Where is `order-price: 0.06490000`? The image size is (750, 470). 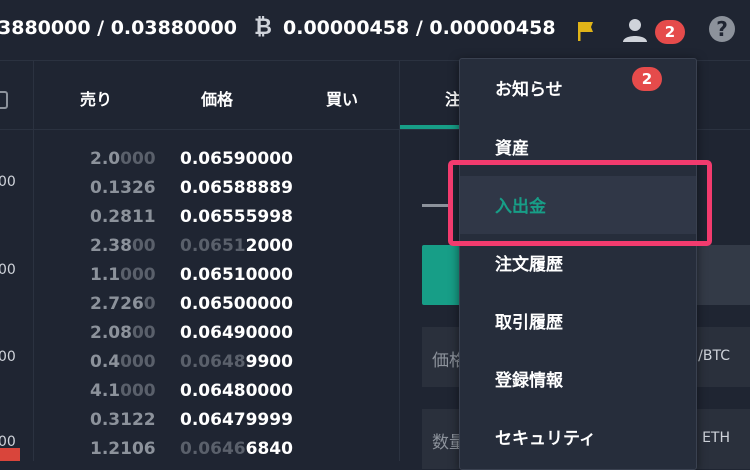
order-price: 0.06490000 is located at coordinates (236, 333).